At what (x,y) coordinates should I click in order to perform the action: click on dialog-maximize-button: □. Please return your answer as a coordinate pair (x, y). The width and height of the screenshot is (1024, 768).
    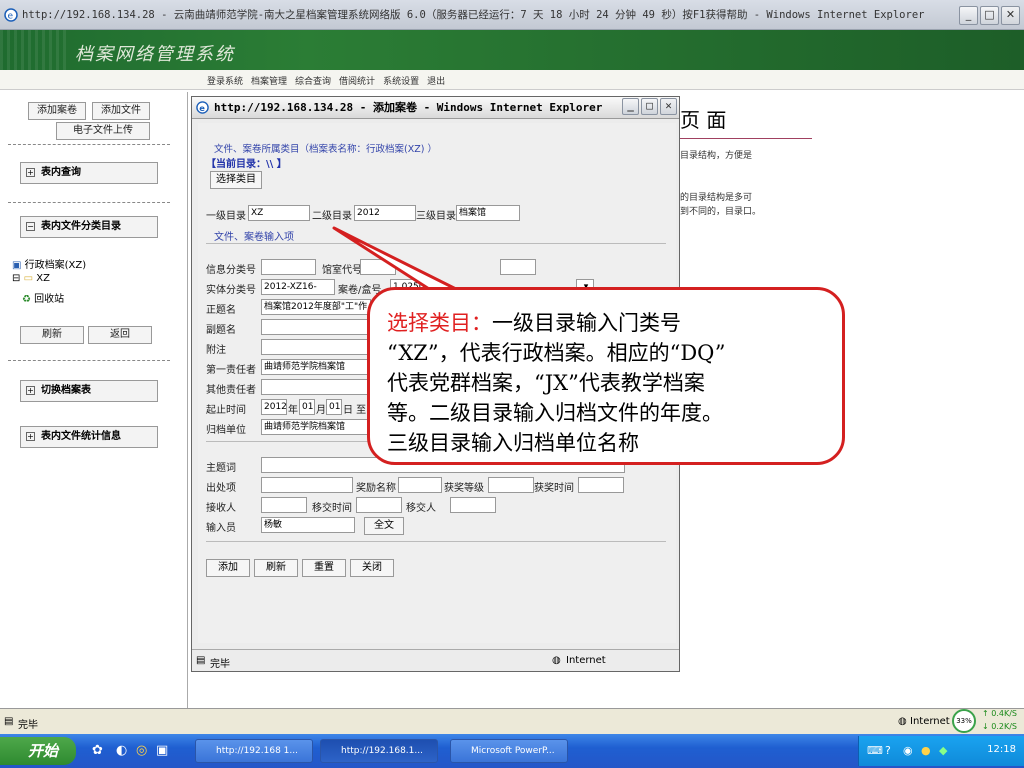
    Looking at the image, I should click on (649, 106).